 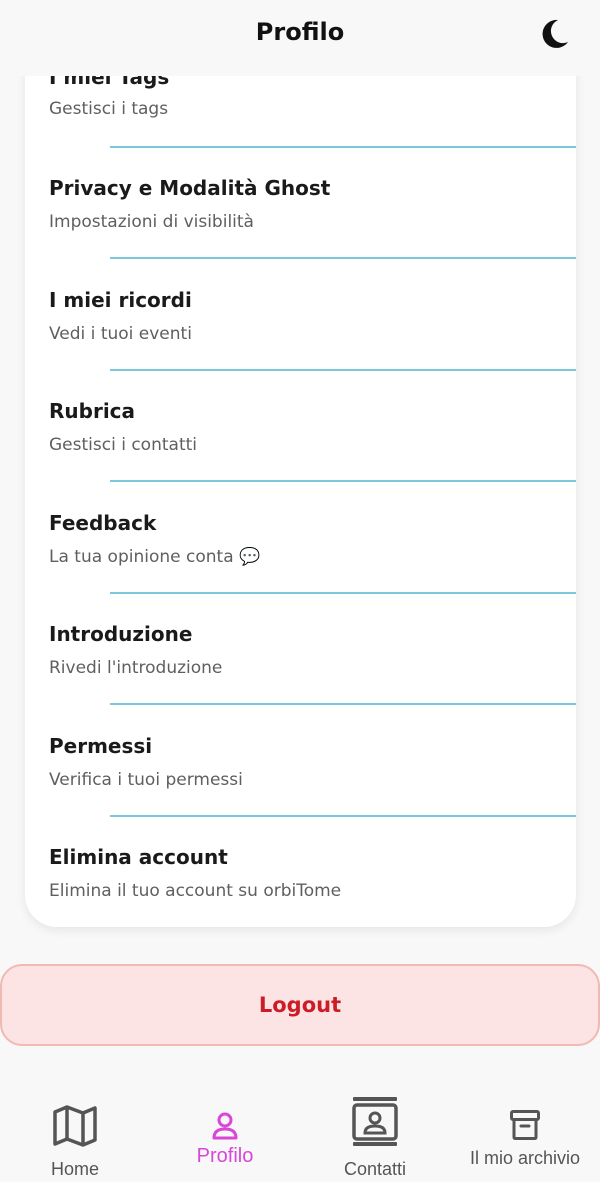 What do you see at coordinates (109, 109) in the screenshot?
I see `menu-item-subtitle: Gestisci i tags` at bounding box center [109, 109].